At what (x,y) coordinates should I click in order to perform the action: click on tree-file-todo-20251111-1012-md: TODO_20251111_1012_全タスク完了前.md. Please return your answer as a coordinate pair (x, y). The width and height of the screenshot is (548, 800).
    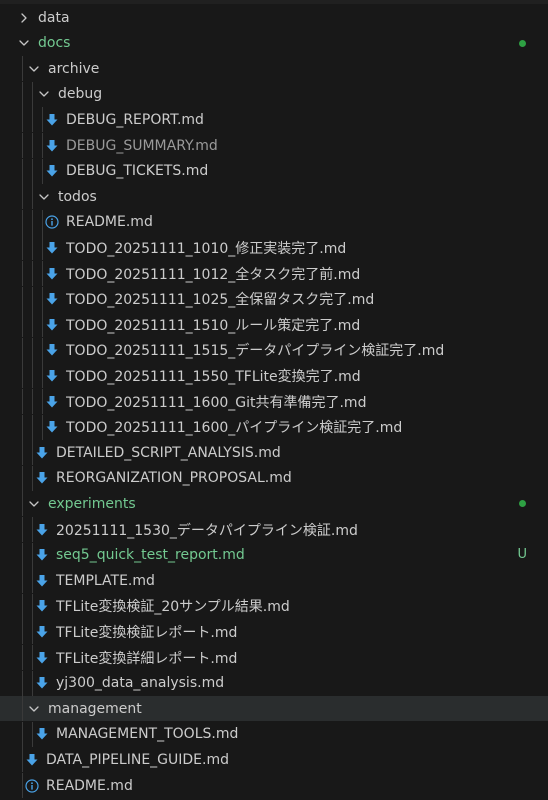
    Looking at the image, I should click on (274, 273).